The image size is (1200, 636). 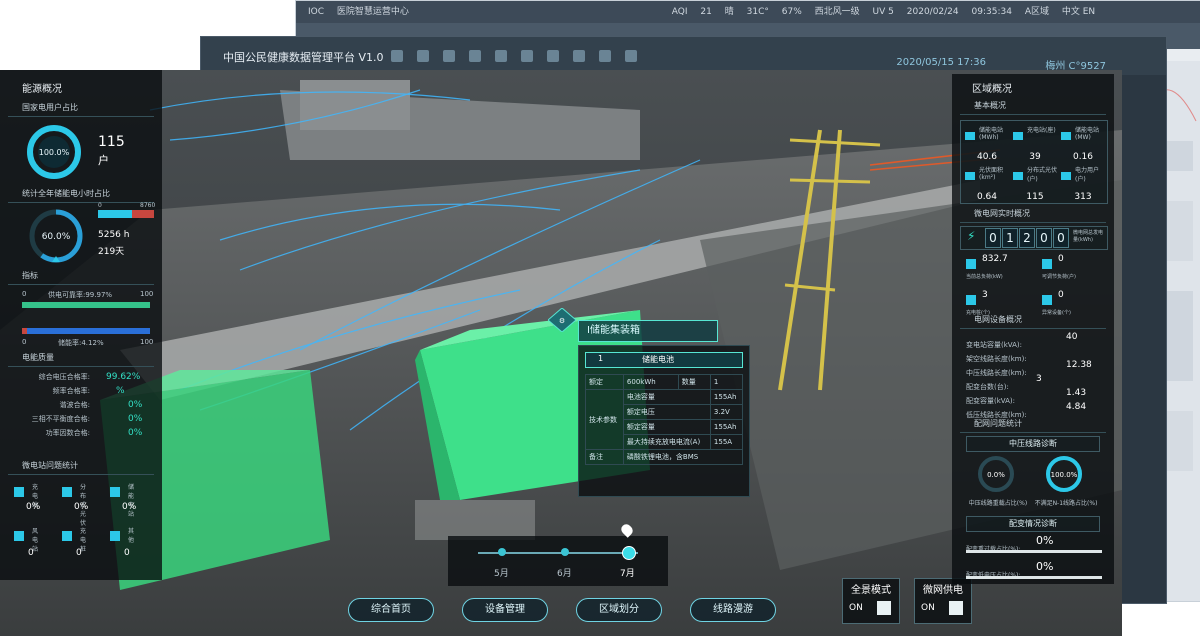 I want to click on station-item: 分布式光伏 0%, so click(x=75, y=504).